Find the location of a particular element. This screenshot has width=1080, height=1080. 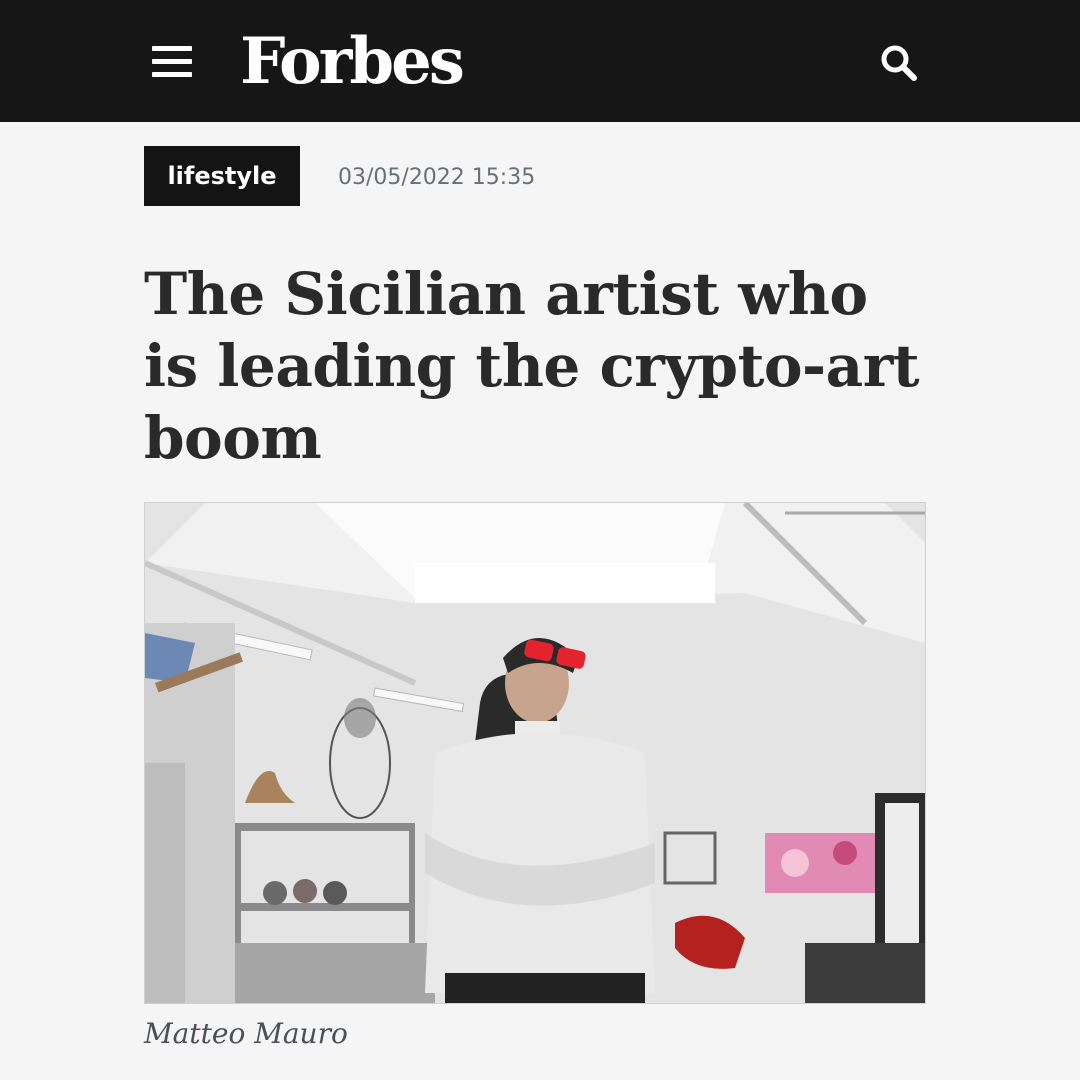

publish-date: 03/05/2022 15:35 is located at coordinates (437, 177).